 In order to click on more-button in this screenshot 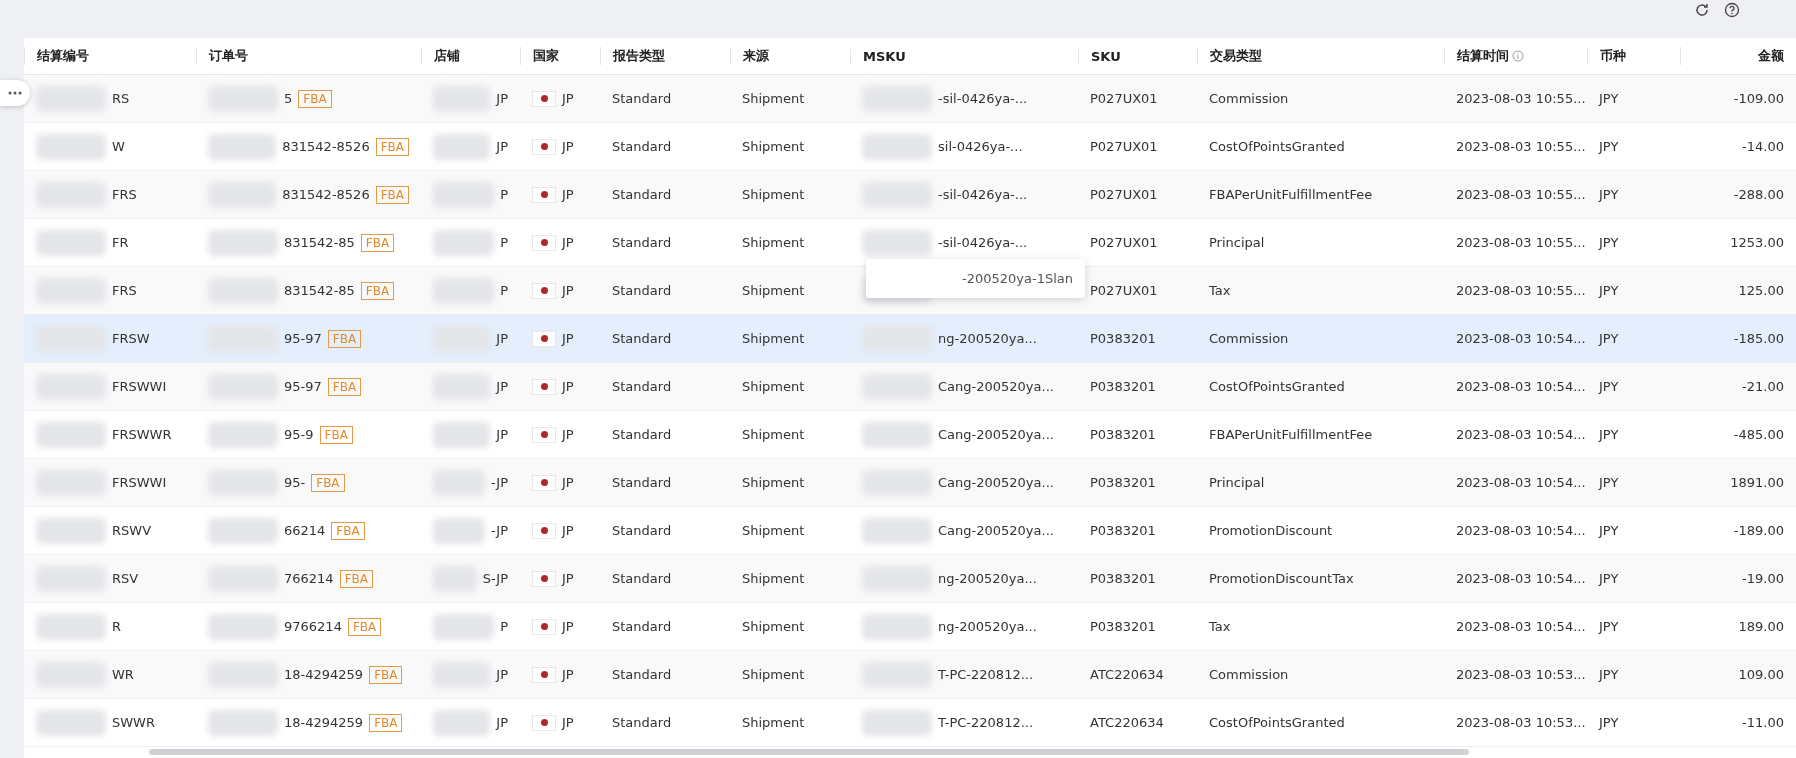, I will do `click(15, 93)`.